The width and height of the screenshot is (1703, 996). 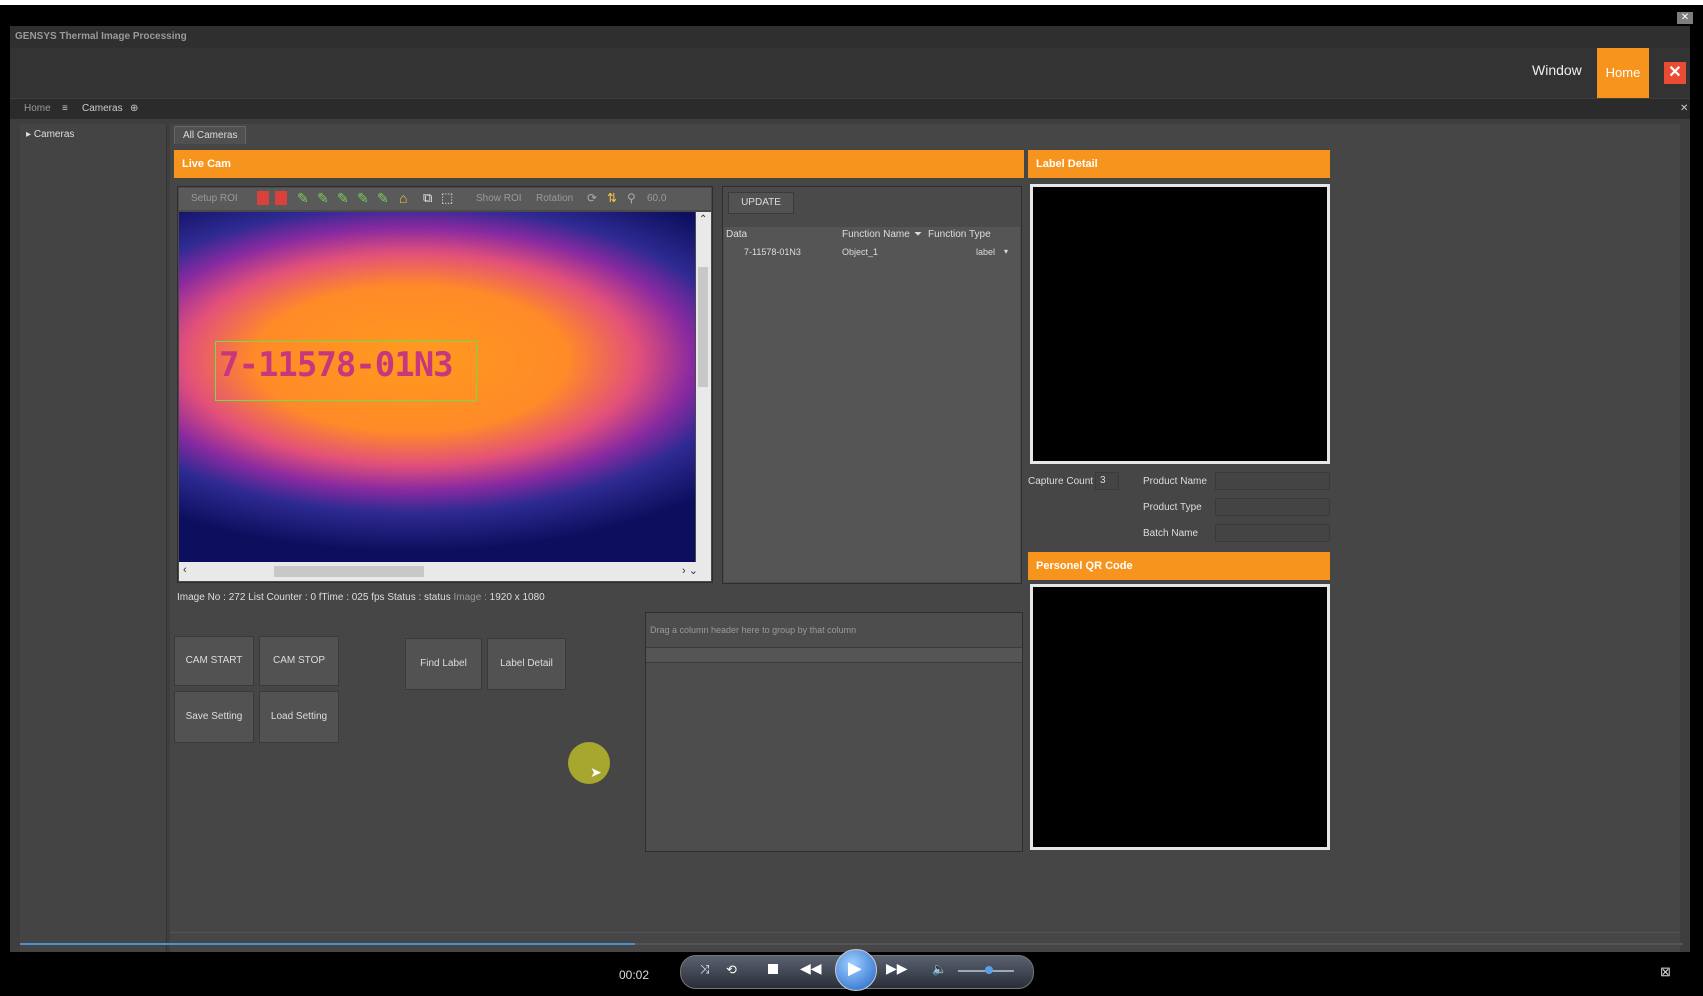 What do you see at coordinates (703, 327) in the screenshot?
I see `scroll-thumb` at bounding box center [703, 327].